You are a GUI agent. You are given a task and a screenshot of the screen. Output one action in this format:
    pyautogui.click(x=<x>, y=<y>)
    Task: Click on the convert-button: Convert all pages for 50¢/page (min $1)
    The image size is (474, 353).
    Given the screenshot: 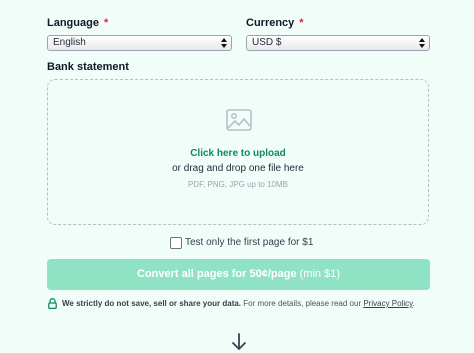 What is the action you would take?
    pyautogui.click(x=238, y=274)
    